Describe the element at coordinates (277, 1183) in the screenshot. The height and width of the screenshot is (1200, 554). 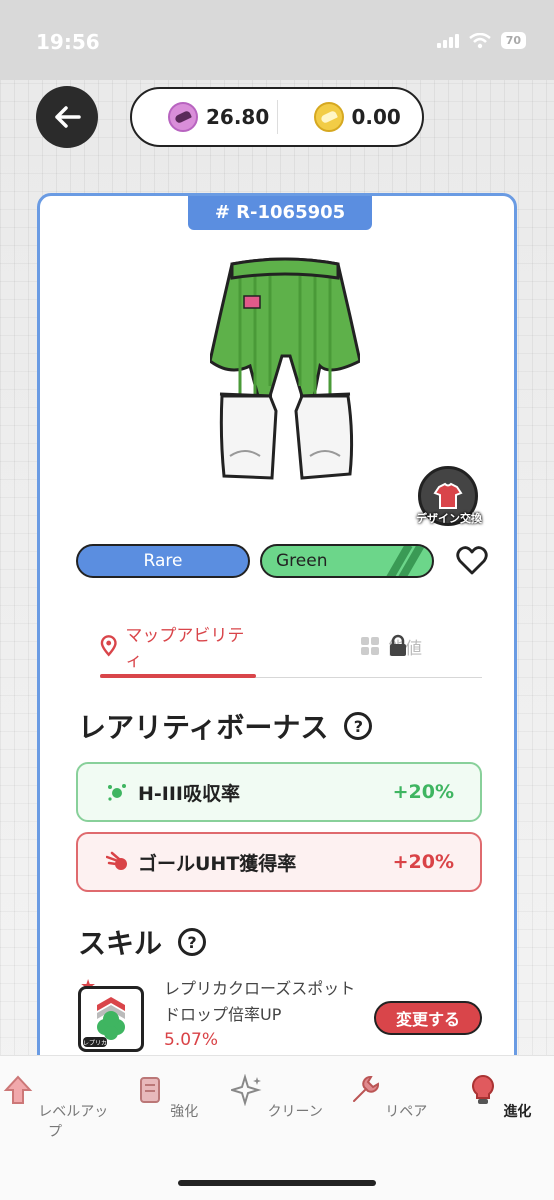
I see `home-indicator` at that location.